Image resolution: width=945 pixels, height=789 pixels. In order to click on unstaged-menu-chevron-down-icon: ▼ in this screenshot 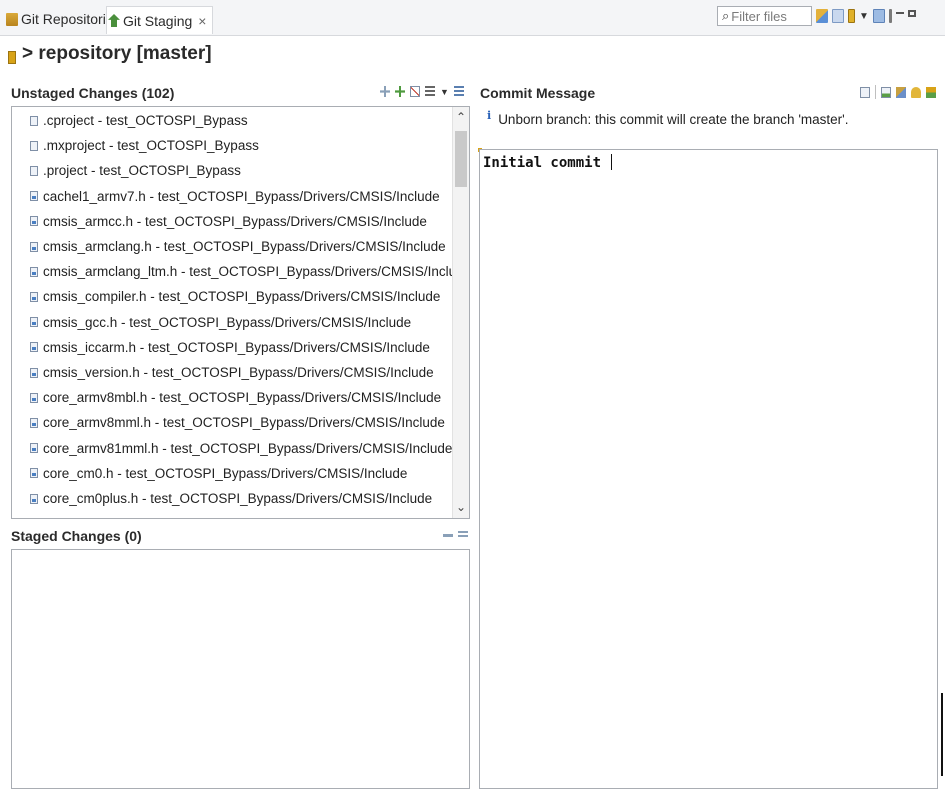, I will do `click(444, 92)`.